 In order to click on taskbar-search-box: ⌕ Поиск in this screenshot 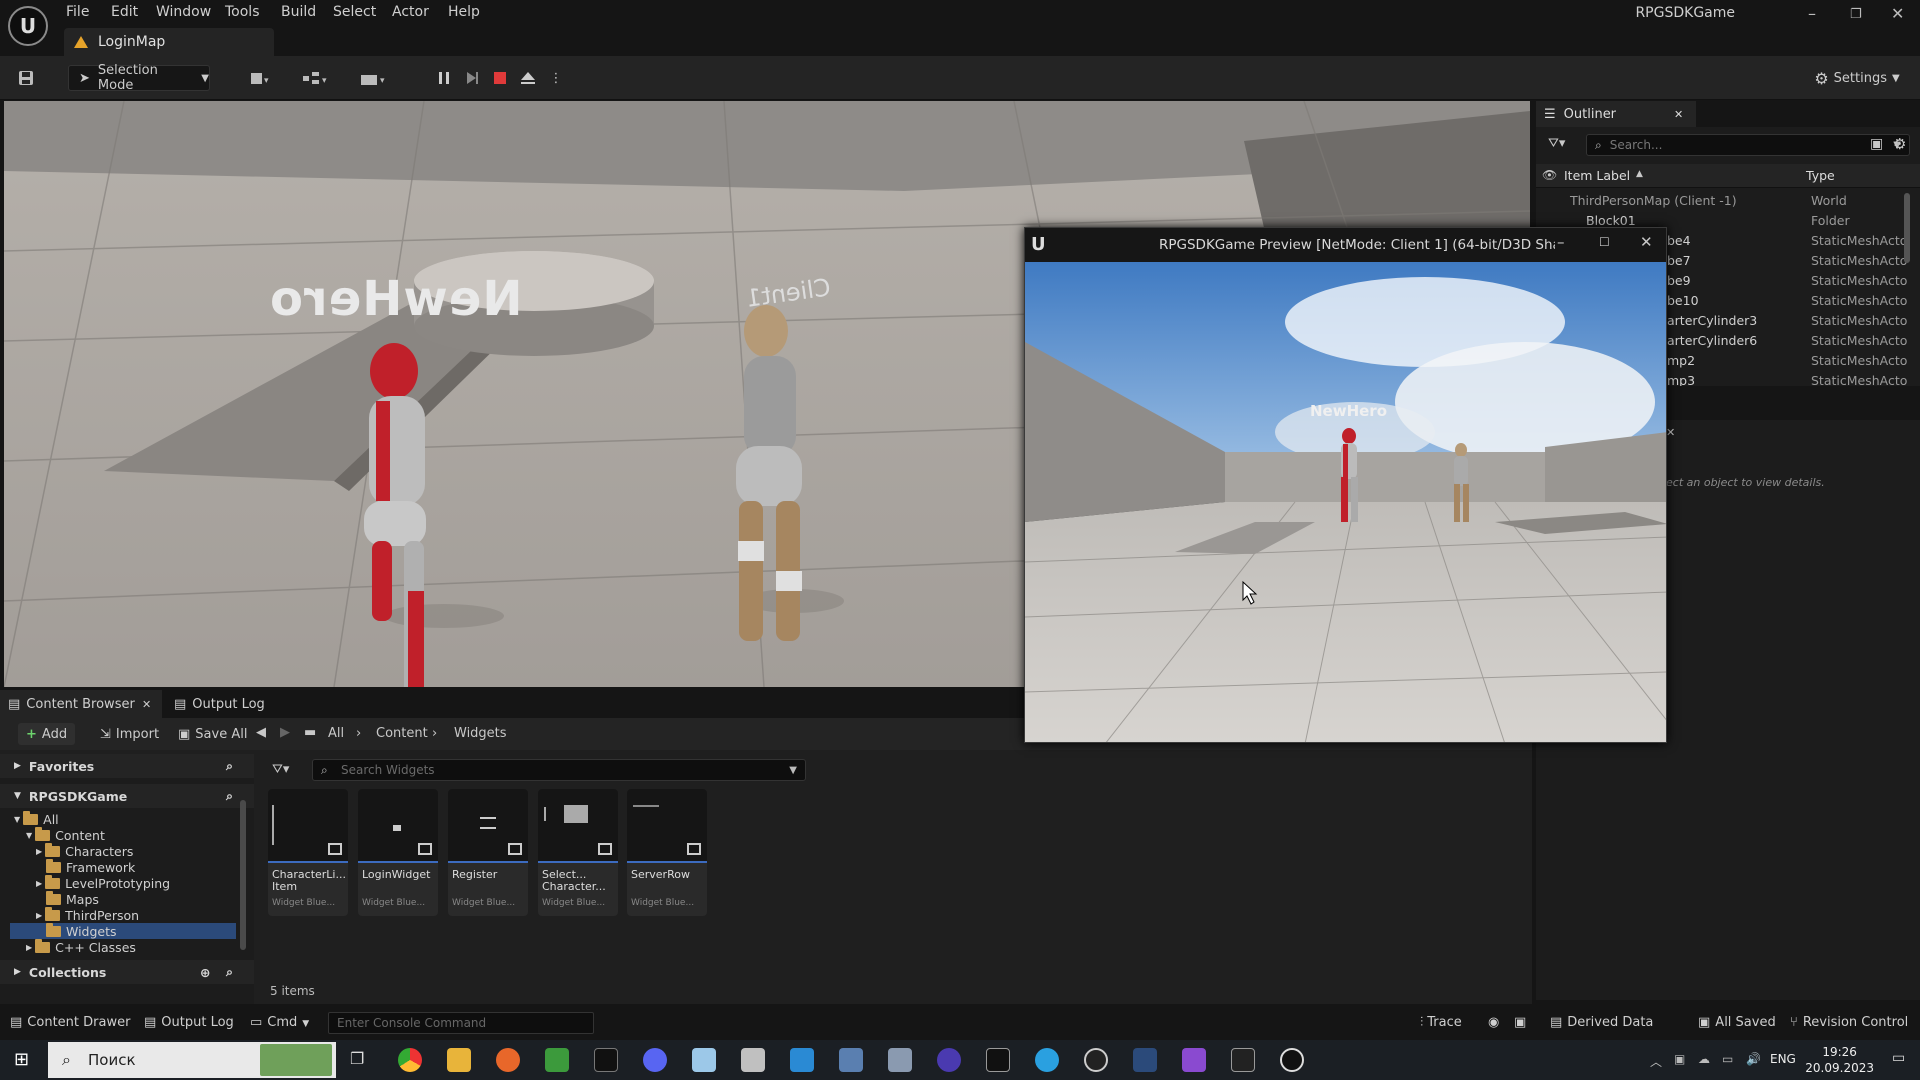, I will do `click(192, 1060)`.